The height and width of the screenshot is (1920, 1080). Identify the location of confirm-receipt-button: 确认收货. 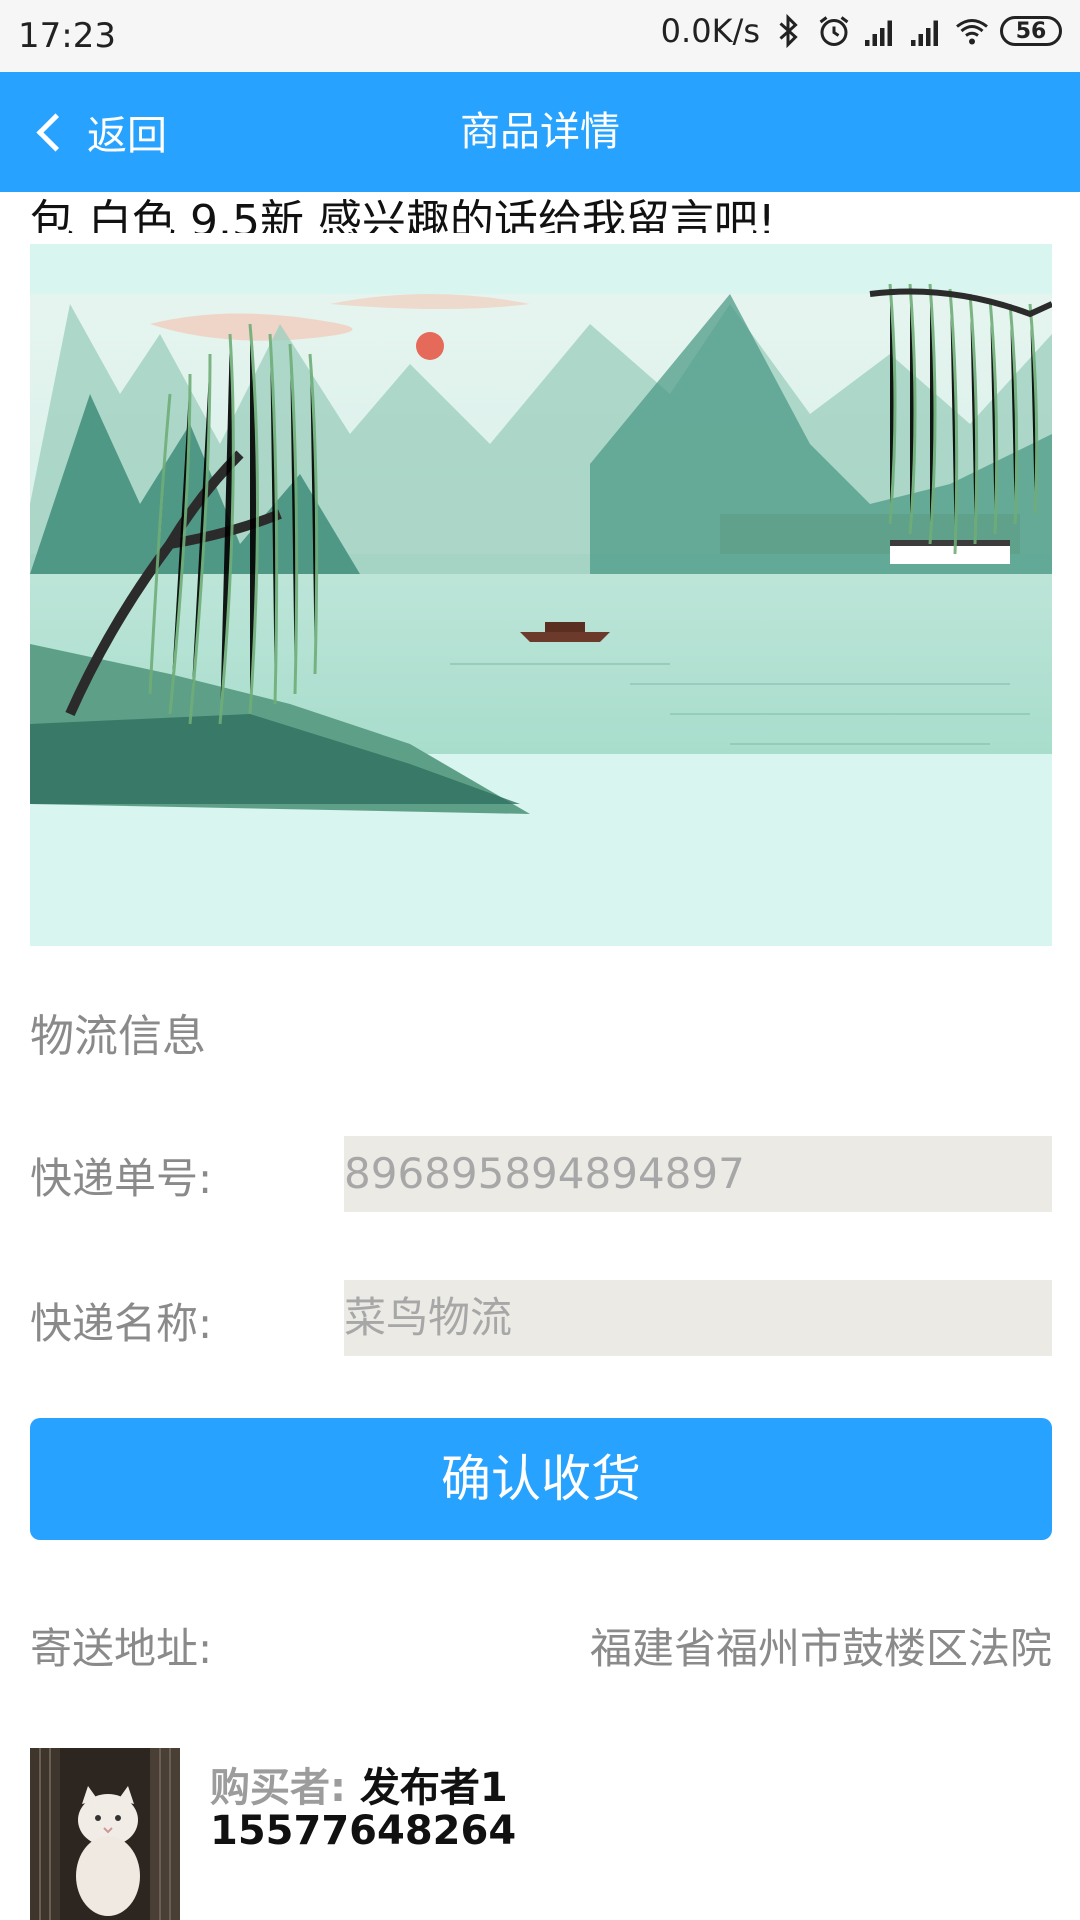
(541, 1479).